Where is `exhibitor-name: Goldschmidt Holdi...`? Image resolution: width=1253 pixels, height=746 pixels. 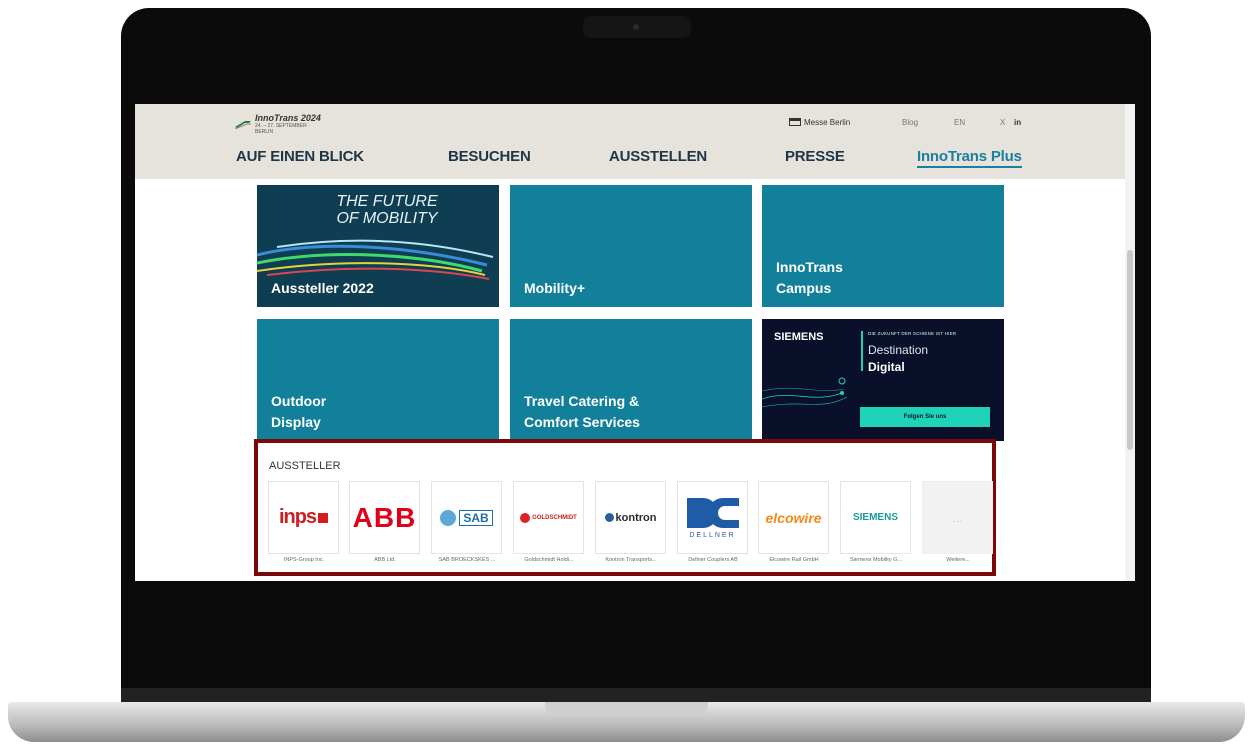
exhibitor-name: Goldschmidt Holdi... is located at coordinates (549, 560).